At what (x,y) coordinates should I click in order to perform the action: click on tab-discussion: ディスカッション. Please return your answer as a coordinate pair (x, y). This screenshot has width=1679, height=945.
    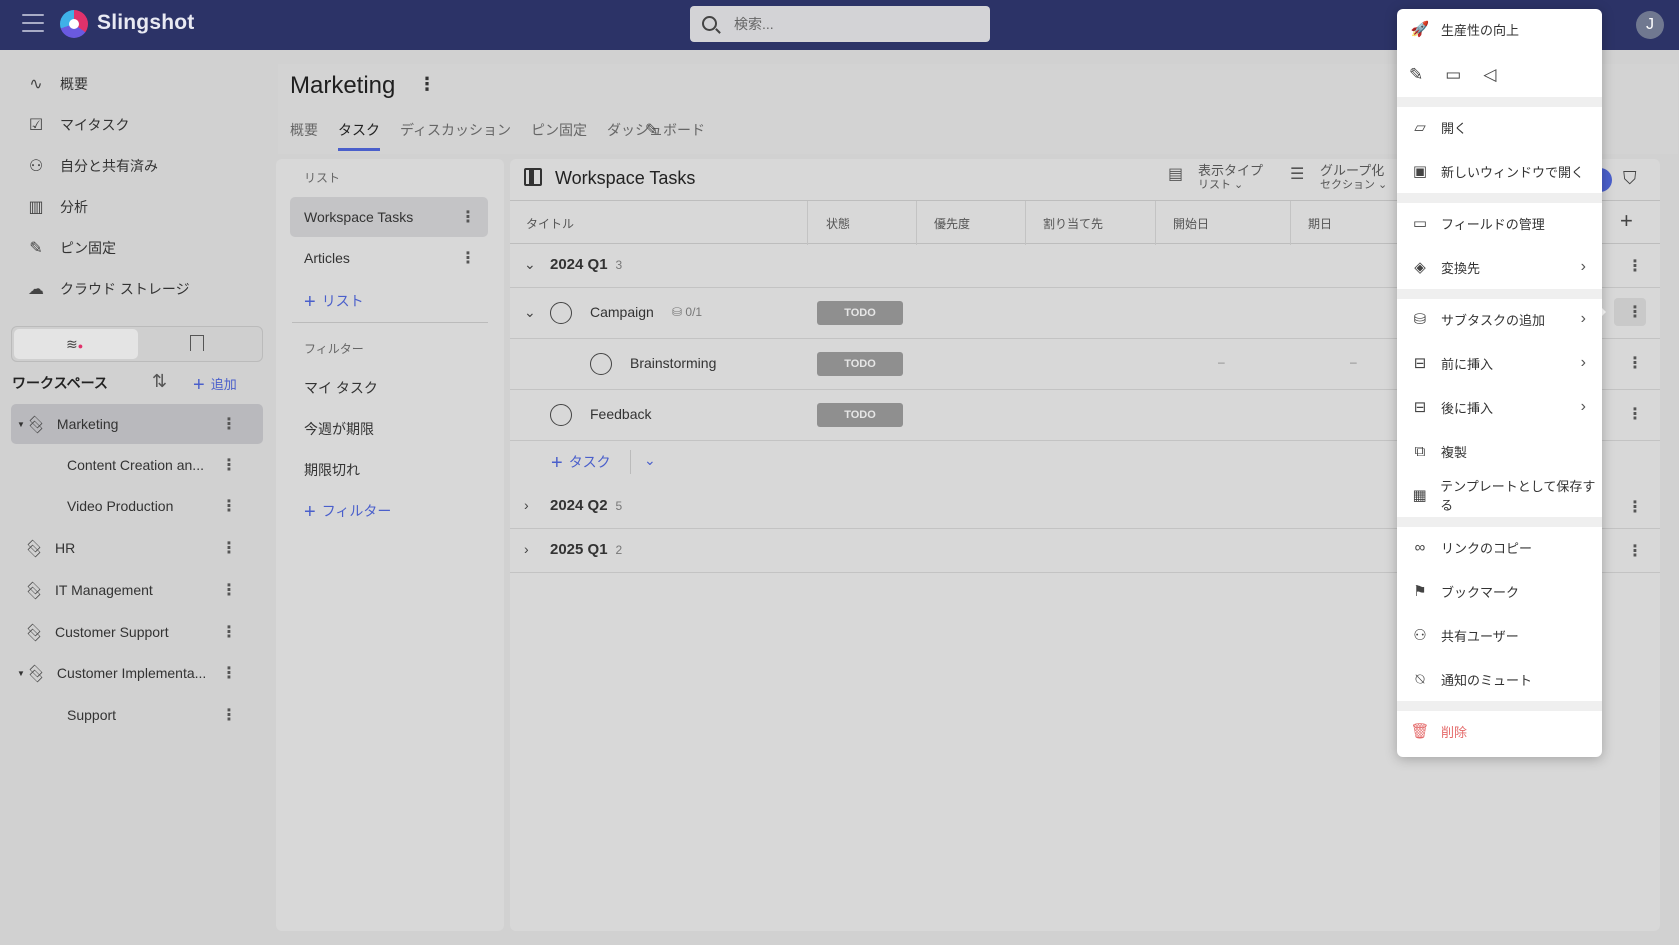
    Looking at the image, I should click on (455, 135).